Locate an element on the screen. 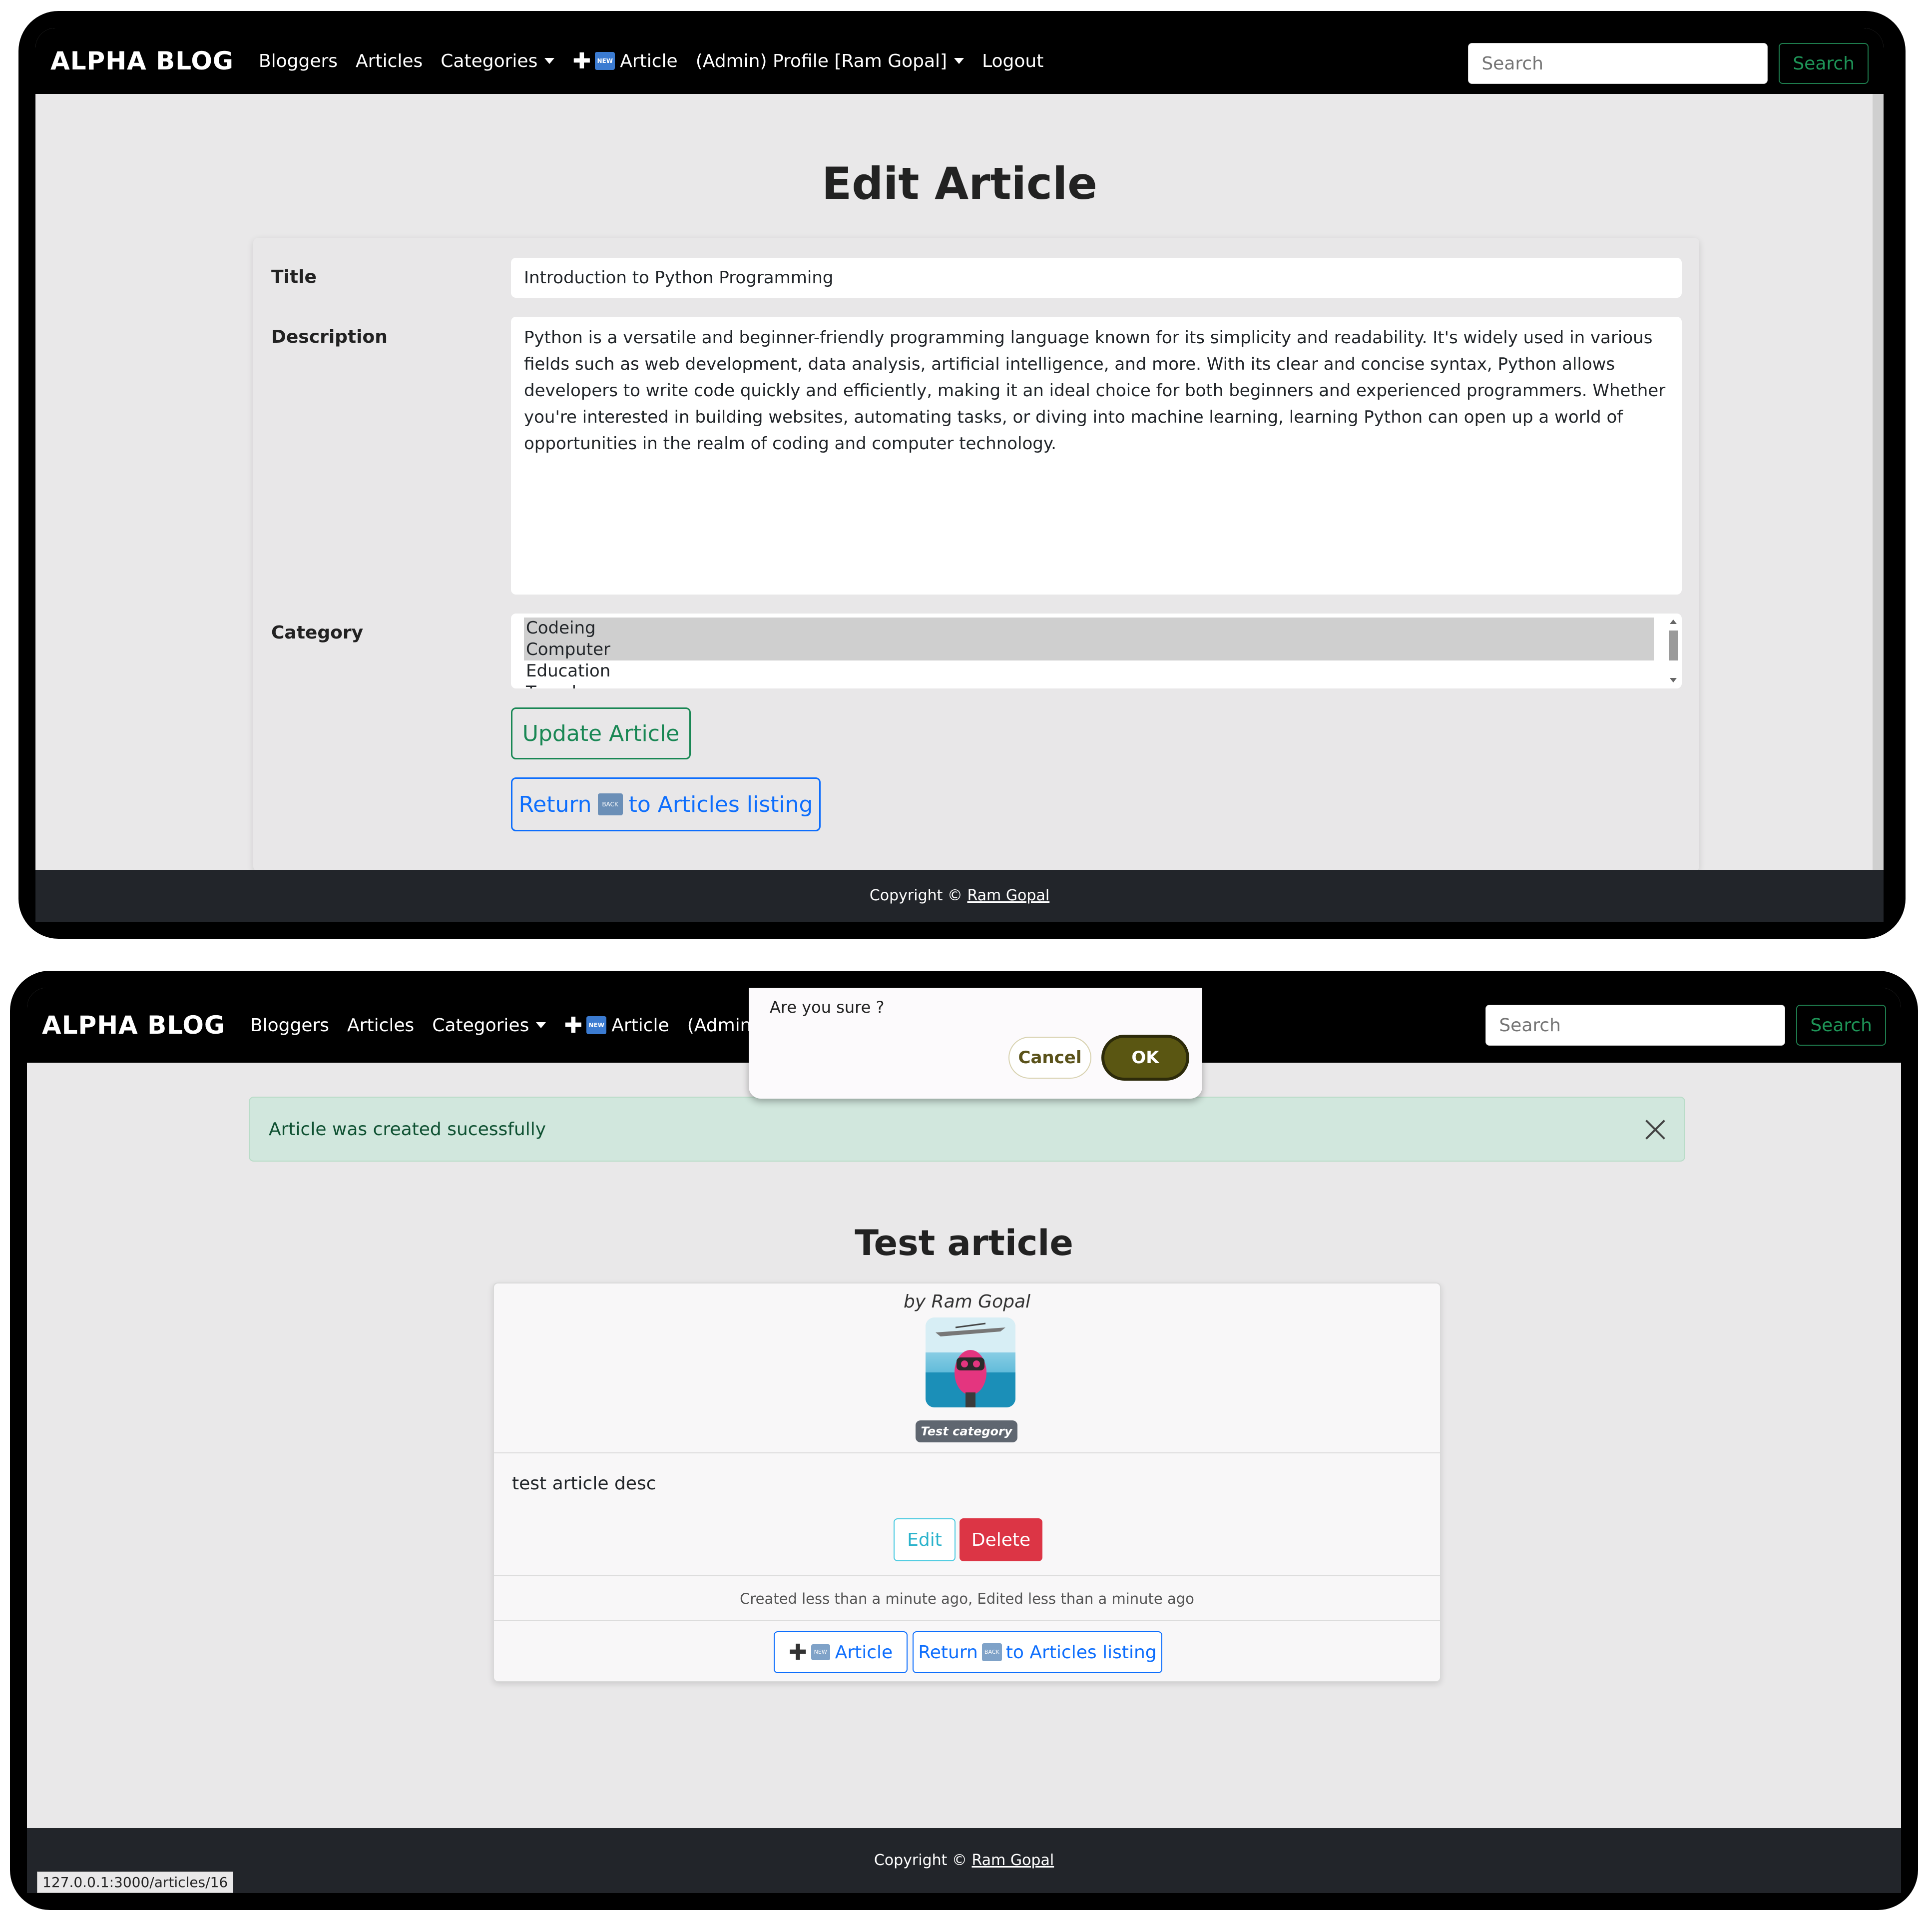 This screenshot has height=1925, width=1932. card-header: by Ram Gopal Test category is located at coordinates (967, 1368).